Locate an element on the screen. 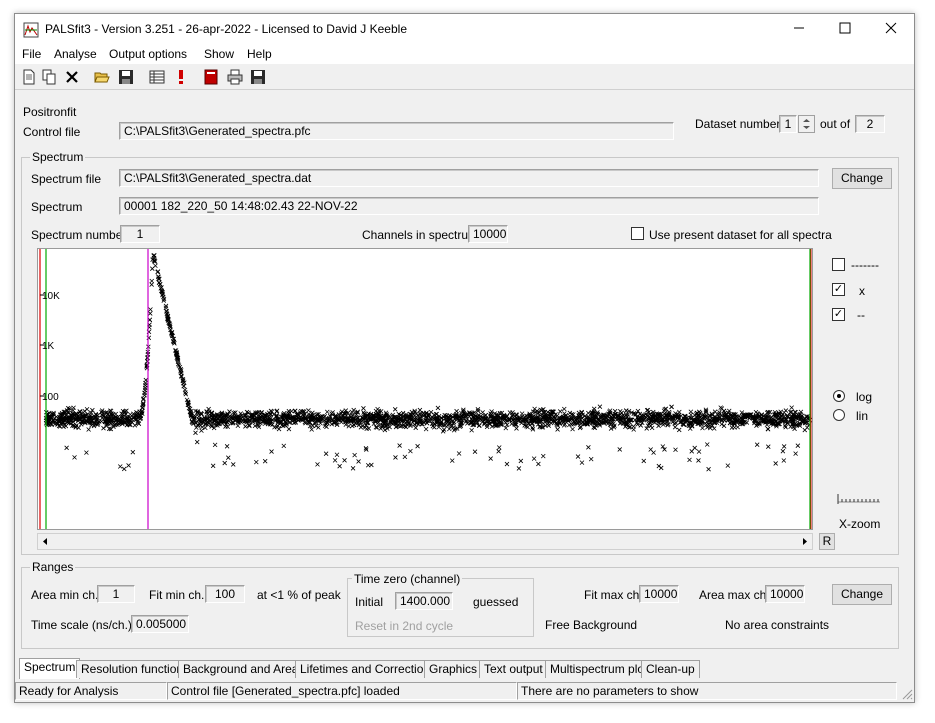 Image resolution: width=935 pixels, height=723 pixels. tab-text-output: Text output is located at coordinates (513, 669).